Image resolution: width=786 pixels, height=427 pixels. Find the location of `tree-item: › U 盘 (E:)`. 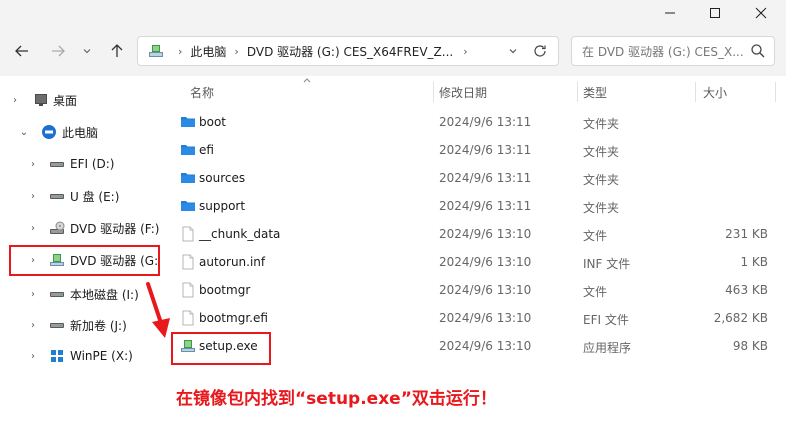

tree-item: › U 盘 (E:) is located at coordinates (80, 196).